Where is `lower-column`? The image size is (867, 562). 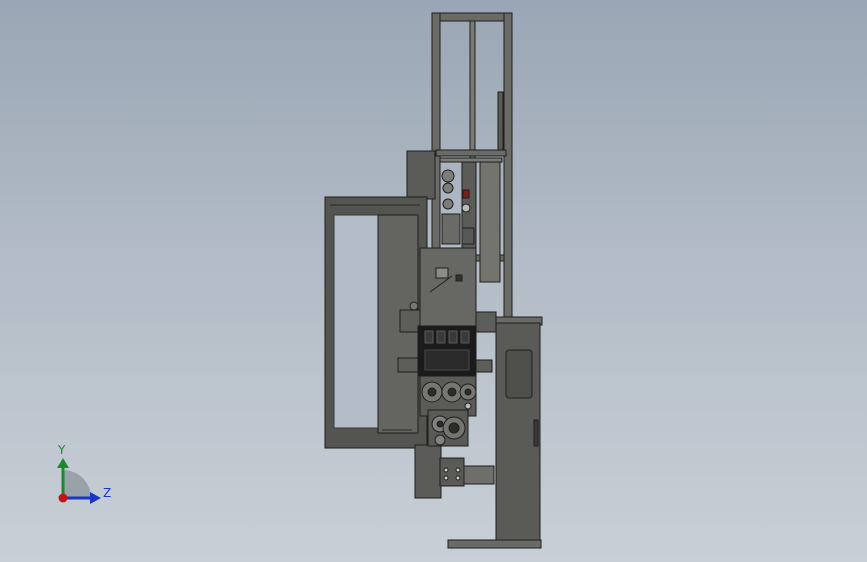
lower-column is located at coordinates (428, 471).